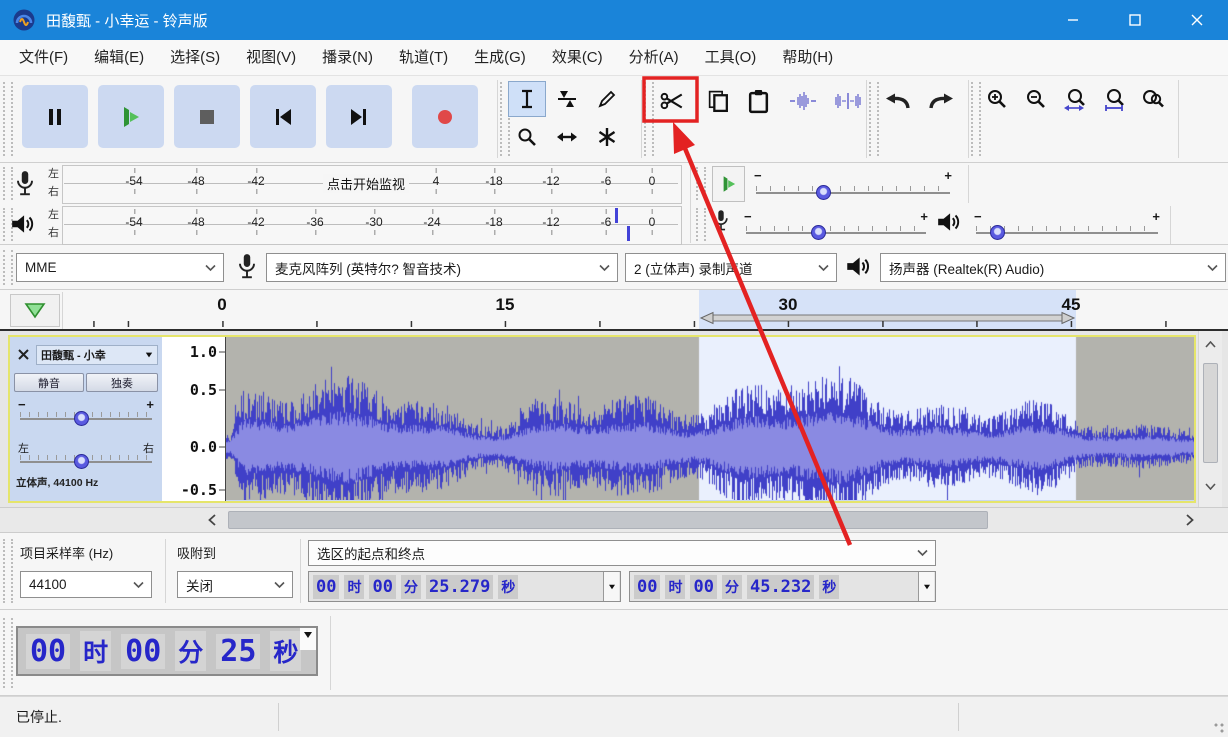 This screenshot has width=1228, height=737. I want to click on selection-toolbar-grabber, so click(8, 571).